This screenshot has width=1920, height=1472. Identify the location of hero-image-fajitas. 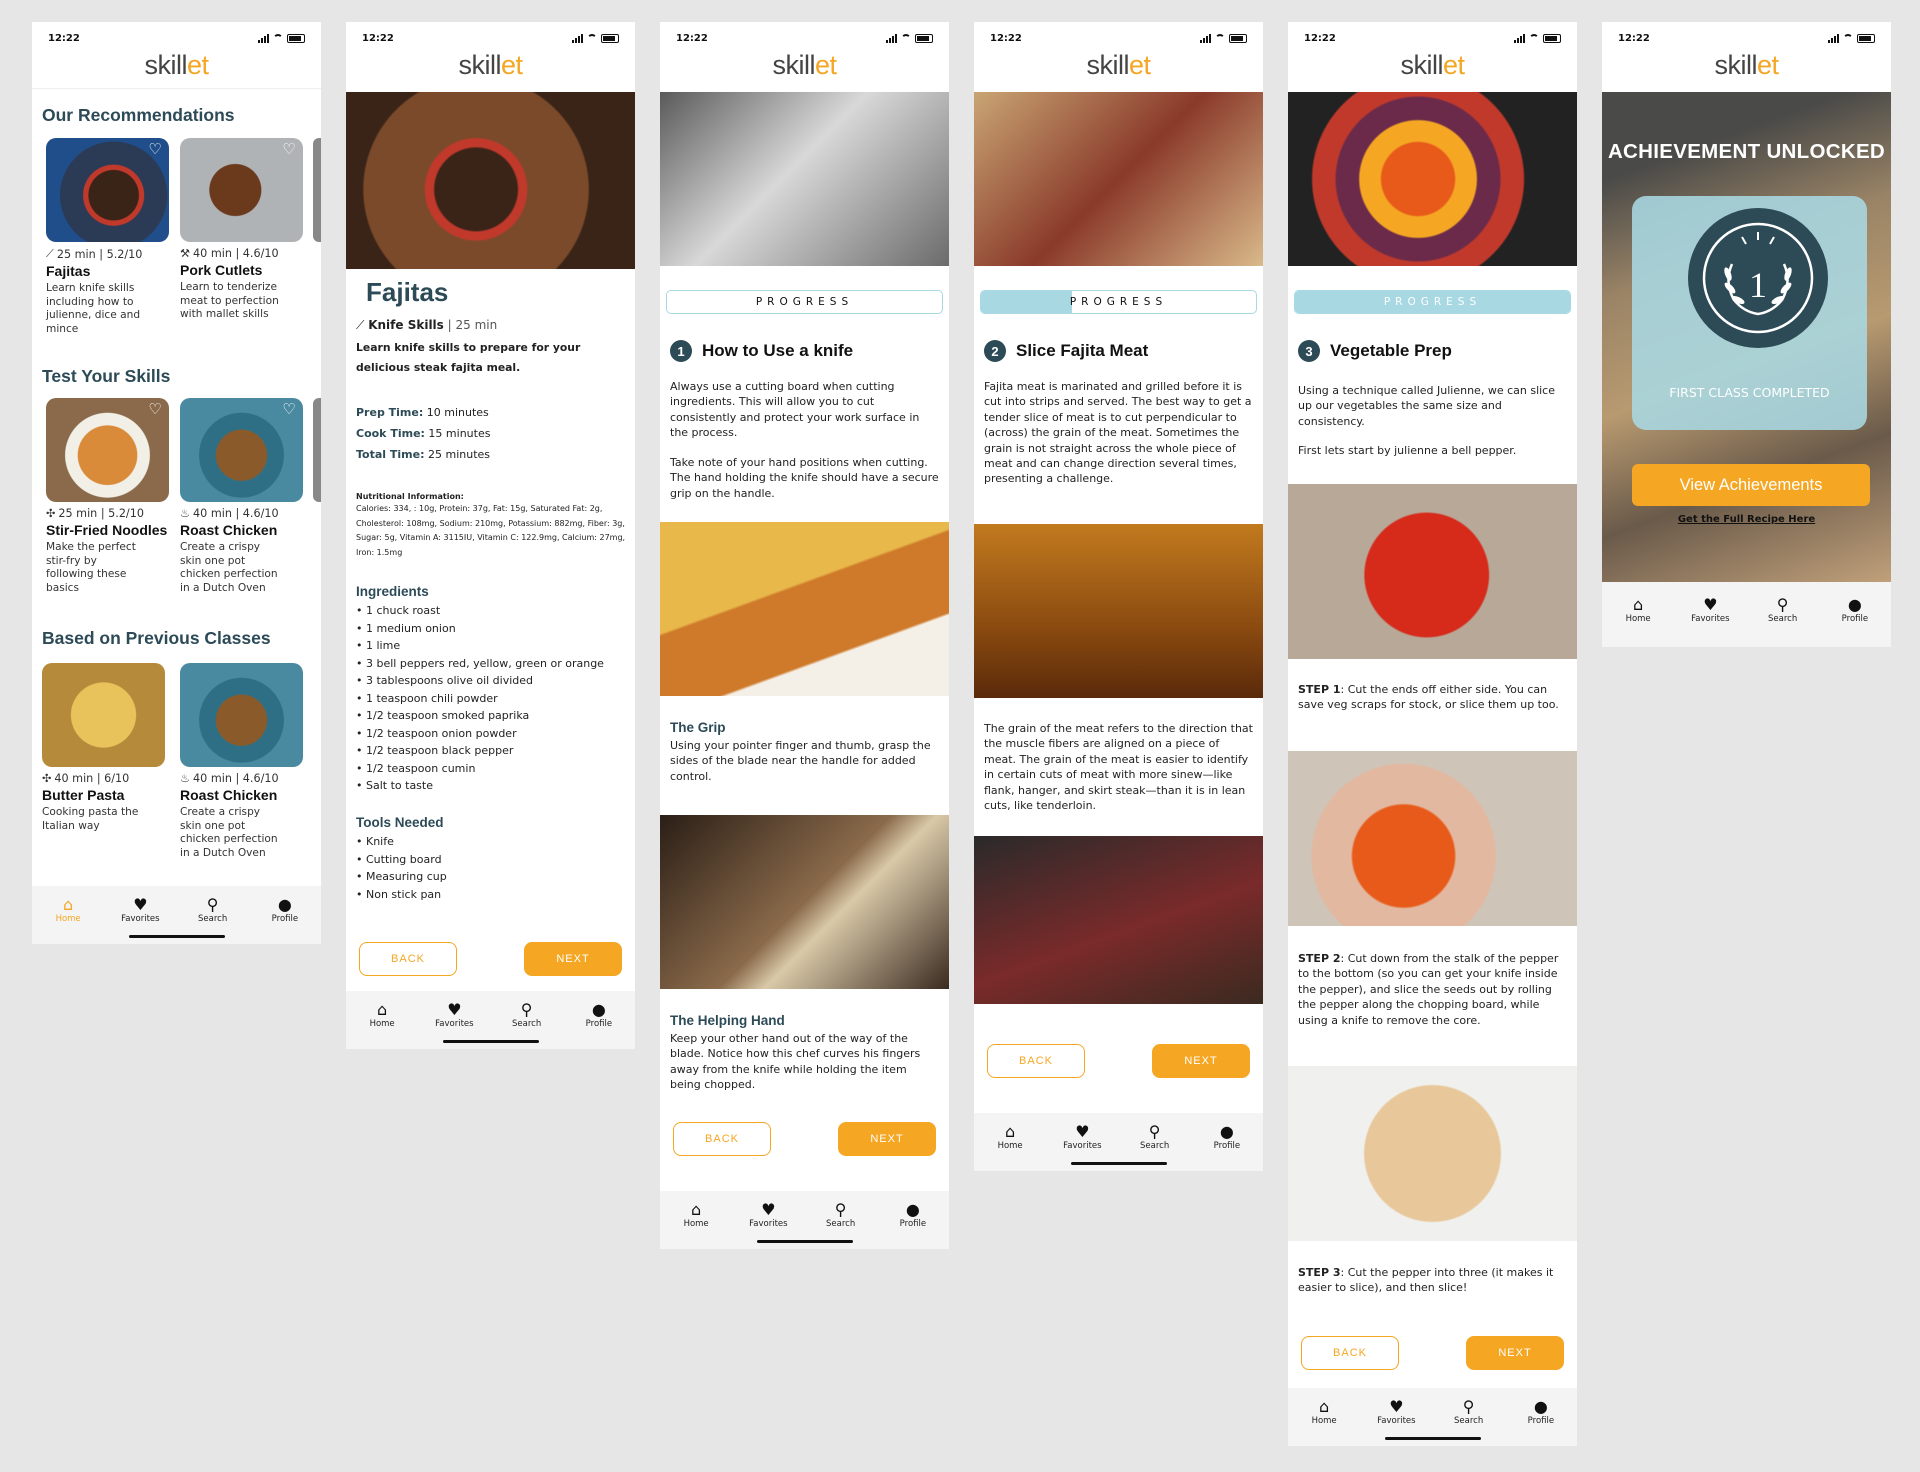
(490, 180).